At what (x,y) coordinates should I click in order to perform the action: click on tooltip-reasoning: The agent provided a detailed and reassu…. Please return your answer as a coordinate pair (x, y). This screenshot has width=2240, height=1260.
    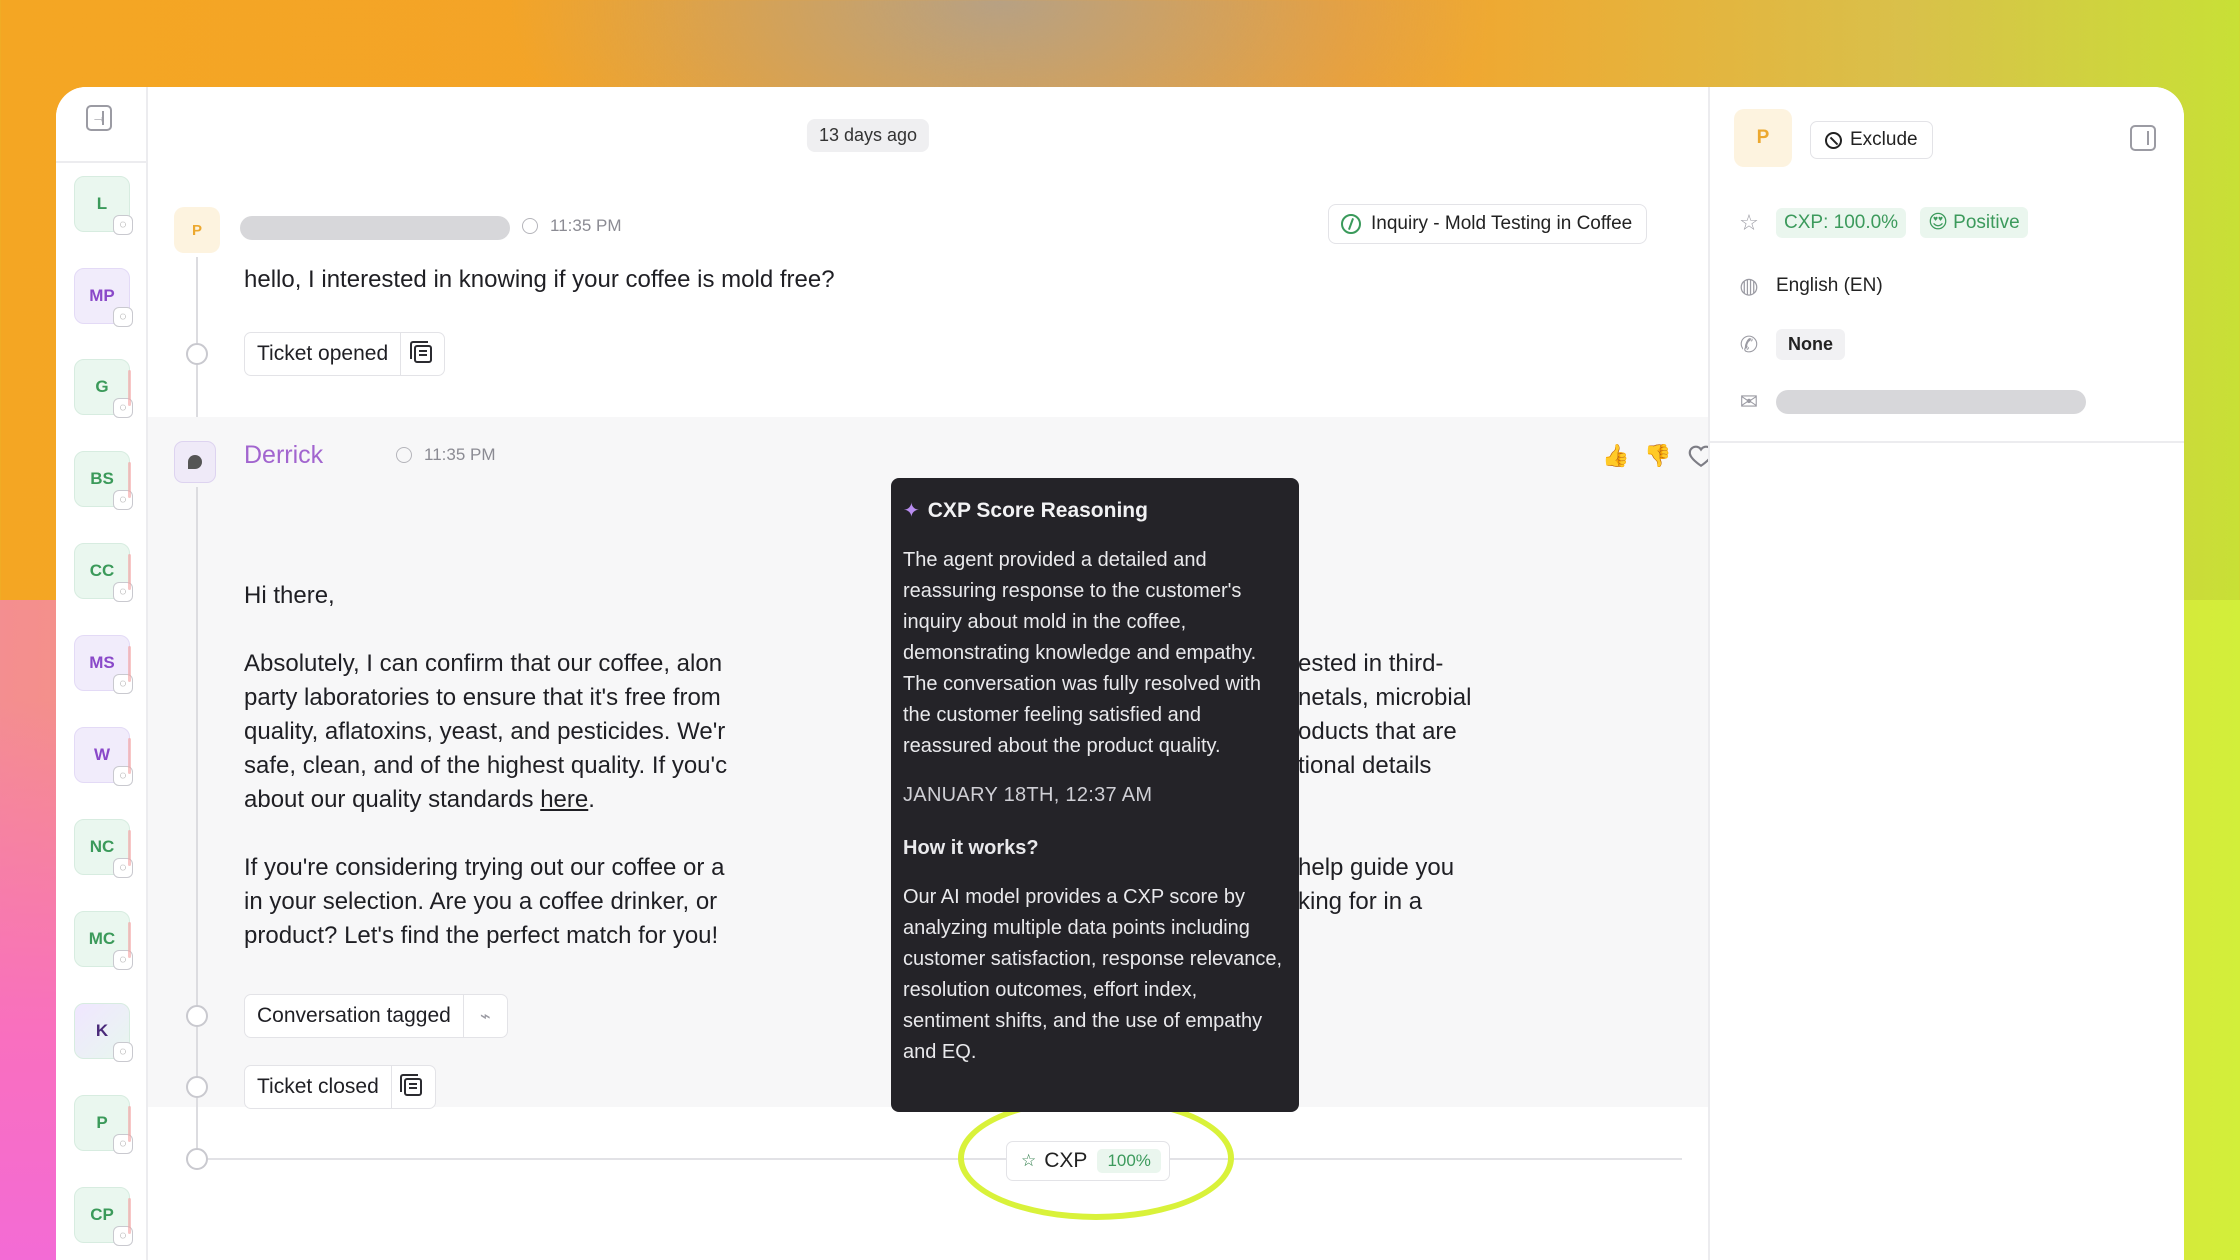
    Looking at the image, I should click on (1082, 653).